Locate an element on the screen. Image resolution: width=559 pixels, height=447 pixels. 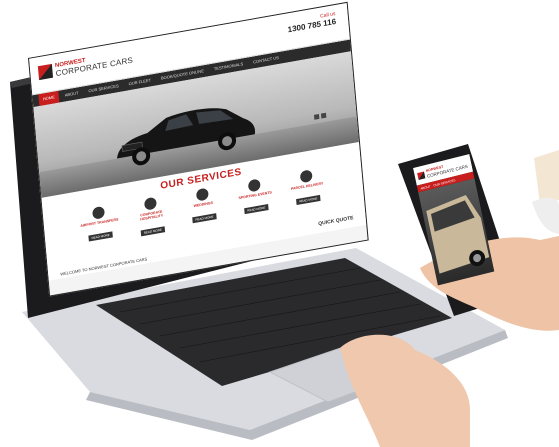
parcel-icon is located at coordinates (306, 176).